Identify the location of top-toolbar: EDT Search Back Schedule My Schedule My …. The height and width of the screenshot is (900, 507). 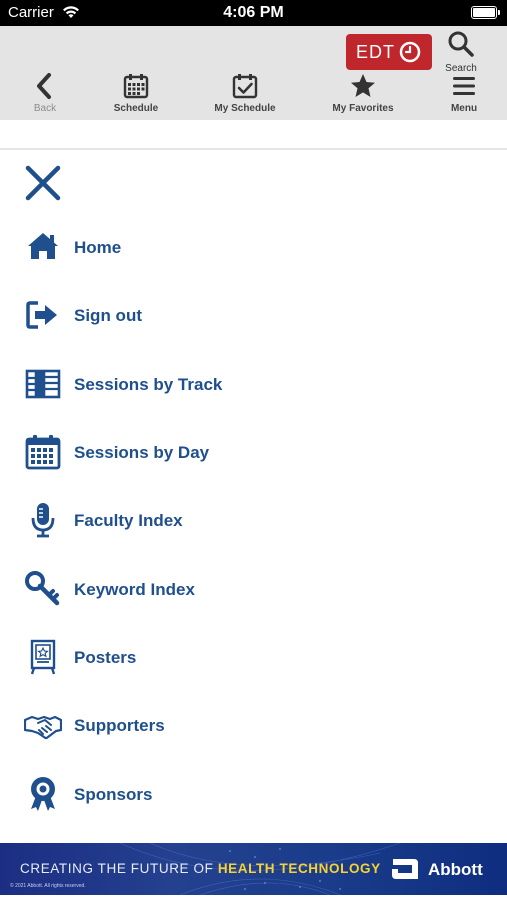
(253, 73).